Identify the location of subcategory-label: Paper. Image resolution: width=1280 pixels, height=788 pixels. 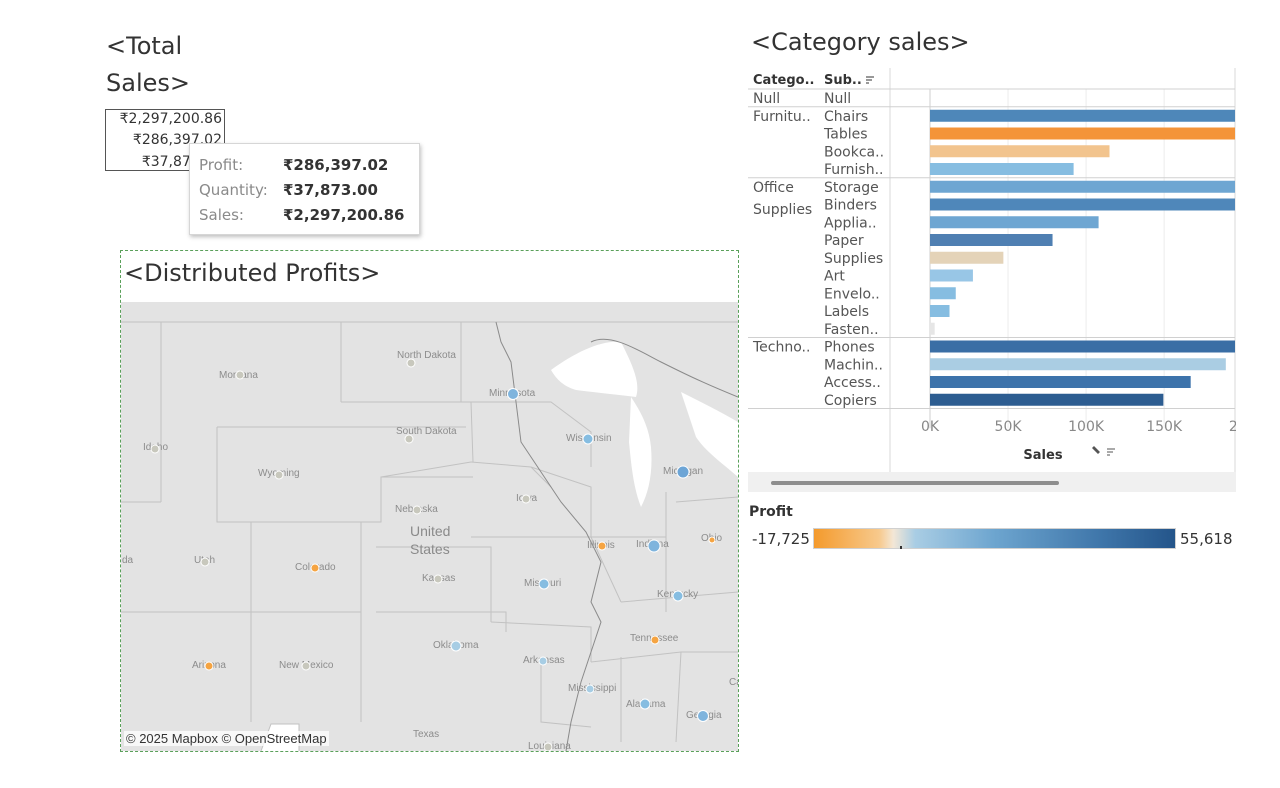
(844, 241).